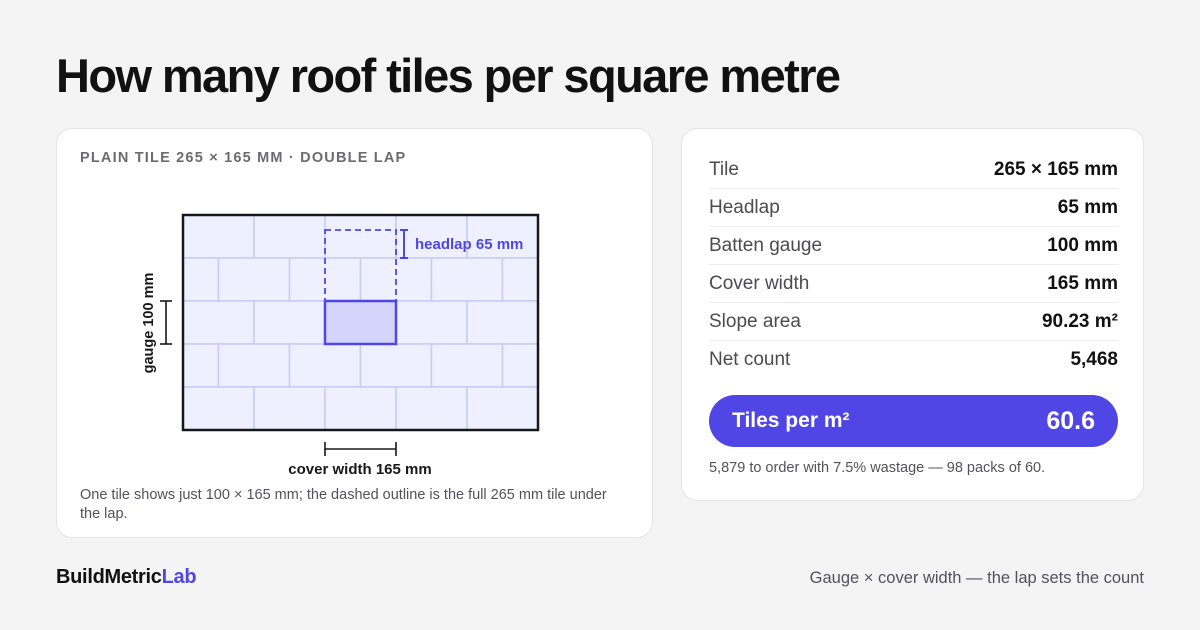 The width and height of the screenshot is (1200, 630). I want to click on brand-logo: BuildMetricLab, so click(126, 577).